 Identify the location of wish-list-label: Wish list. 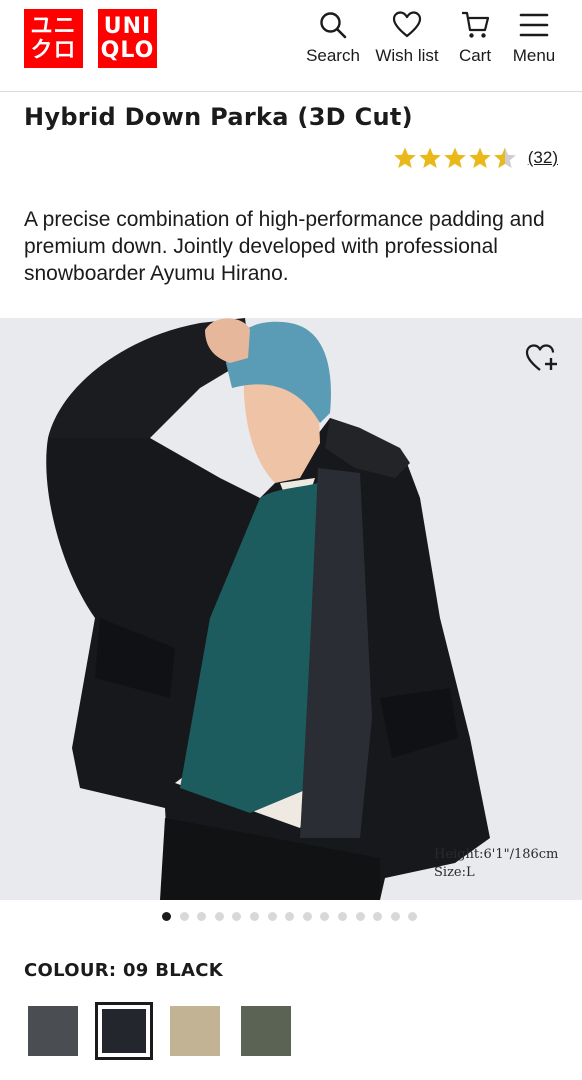
(407, 55).